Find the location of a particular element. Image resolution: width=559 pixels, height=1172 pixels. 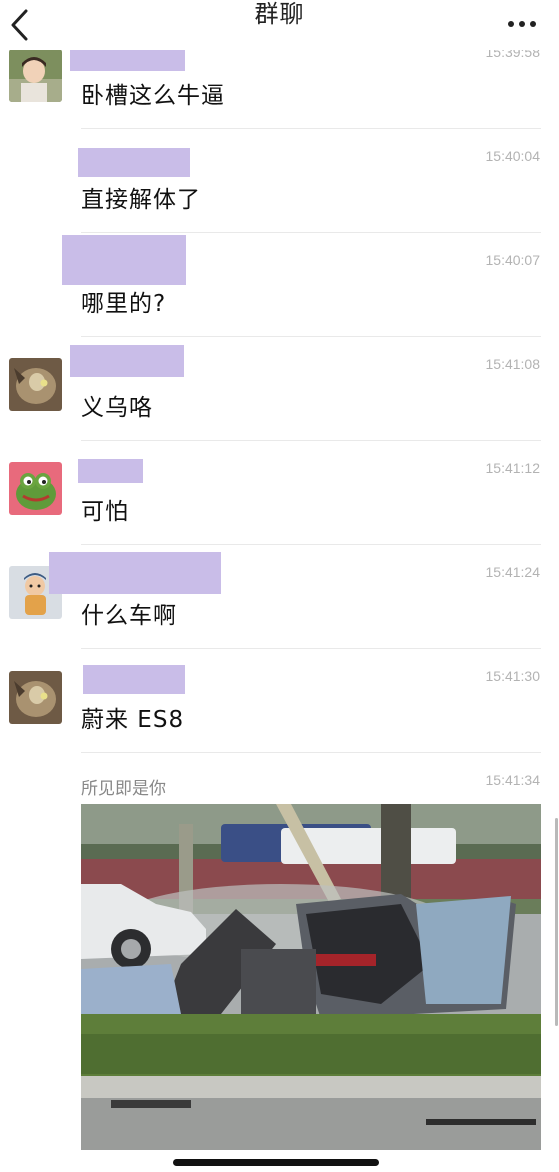

timestamp: 15:40:04 is located at coordinates (513, 156).